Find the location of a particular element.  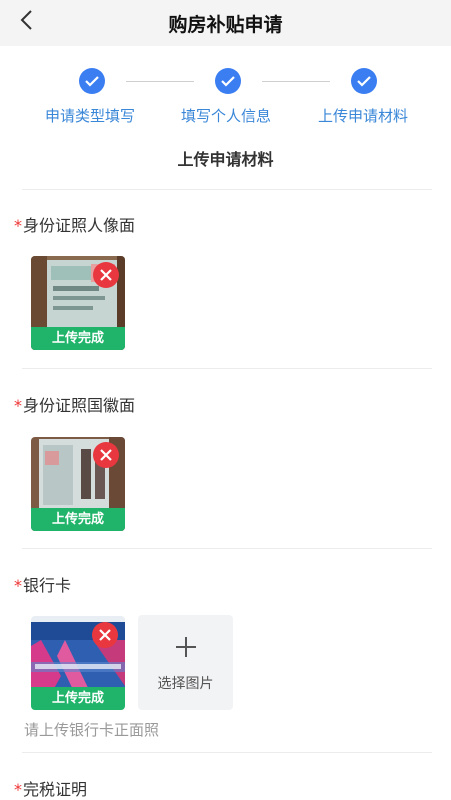

step-2-check-icon is located at coordinates (228, 81).